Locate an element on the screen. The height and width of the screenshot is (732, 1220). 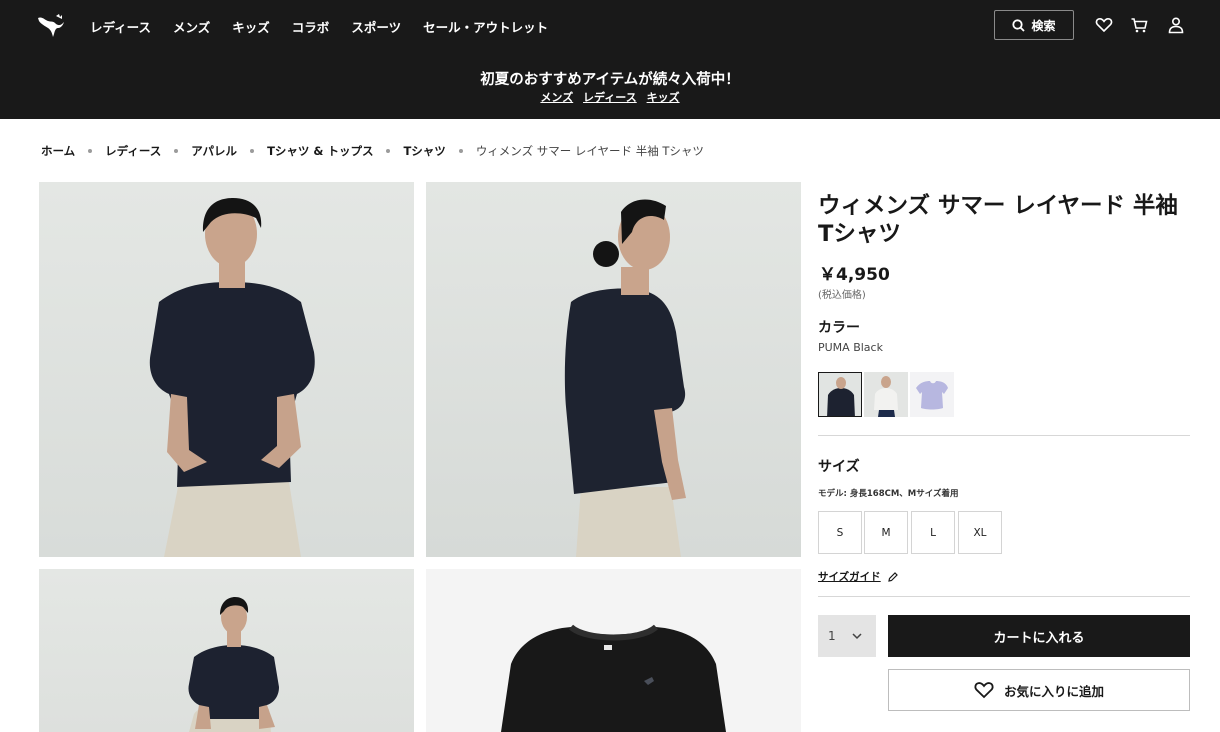
nav-collab: コラボ is located at coordinates (311, 26).